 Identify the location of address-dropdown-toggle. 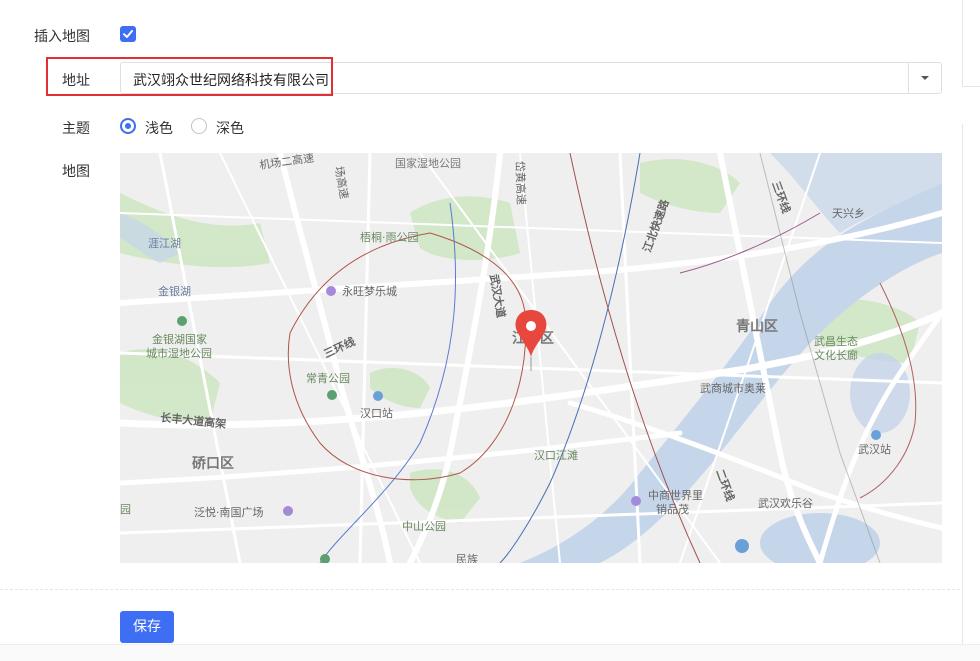
(924, 78).